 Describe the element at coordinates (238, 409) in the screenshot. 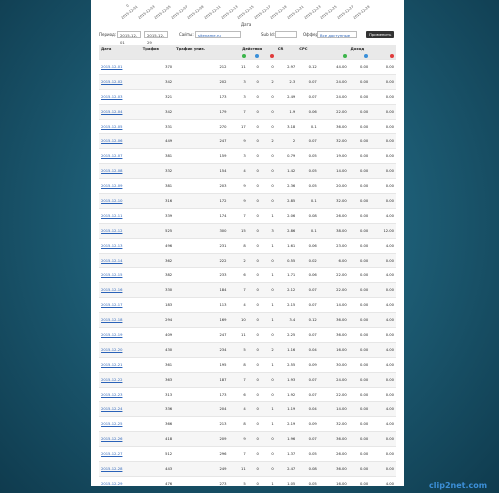

I see `cell-approved: 4` at that location.